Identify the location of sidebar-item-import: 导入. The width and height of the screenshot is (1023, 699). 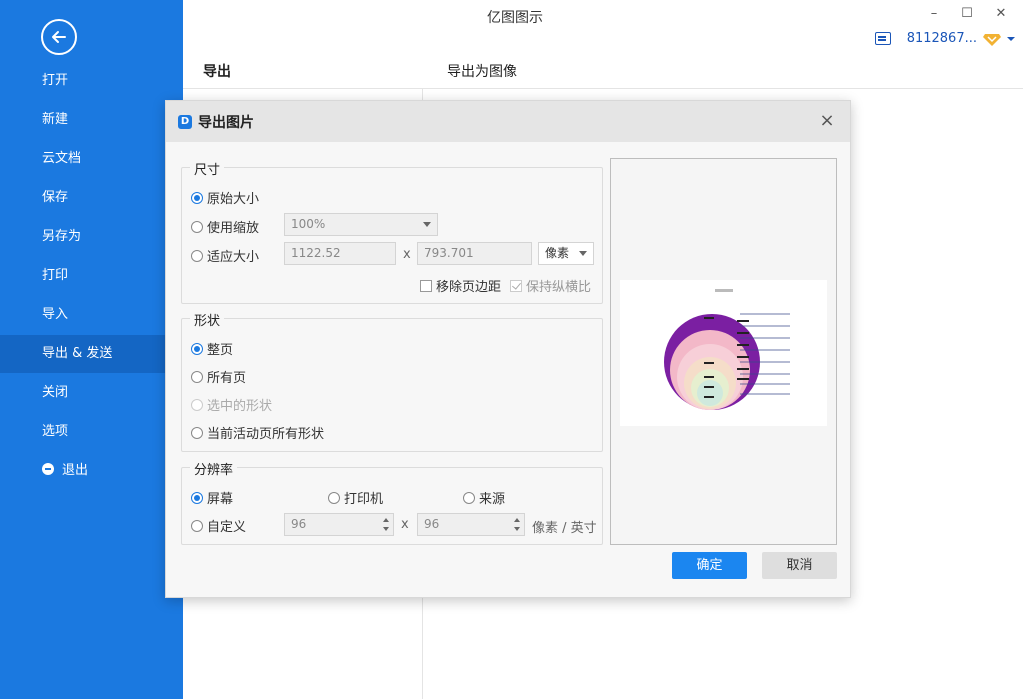
(91, 315).